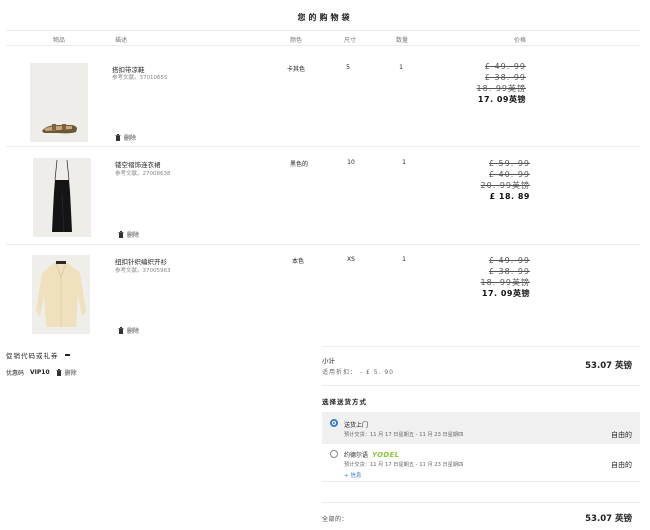  What do you see at coordinates (334, 454) in the screenshot?
I see `radio-unselected` at bounding box center [334, 454].